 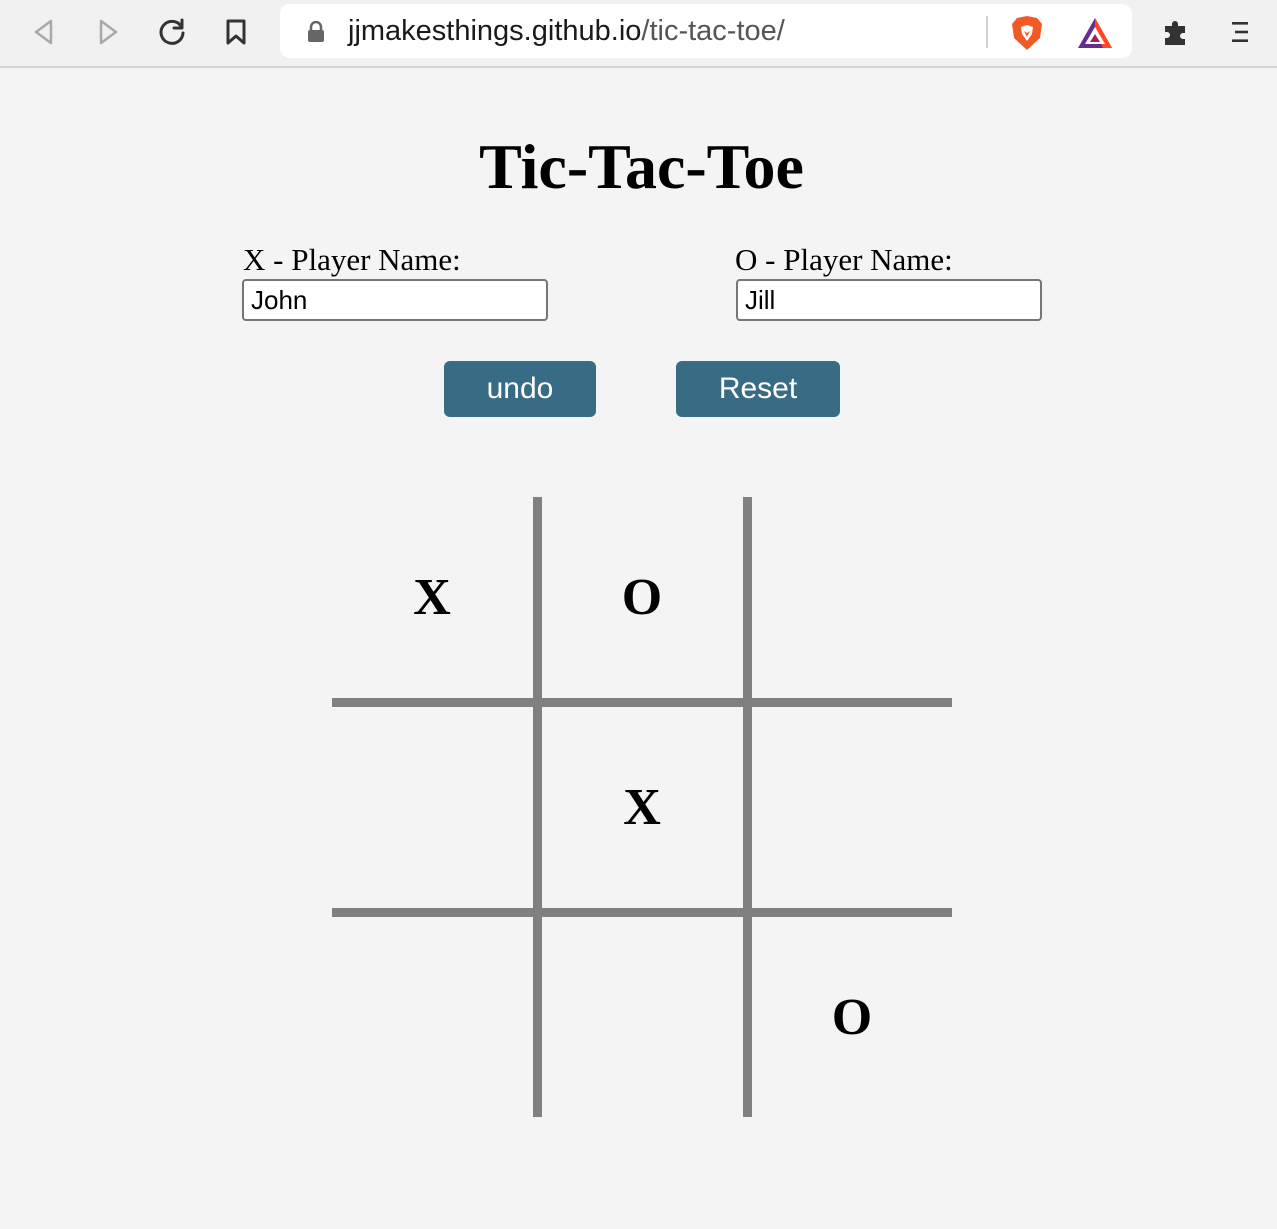 I want to click on forward-button, so click(x=108, y=32).